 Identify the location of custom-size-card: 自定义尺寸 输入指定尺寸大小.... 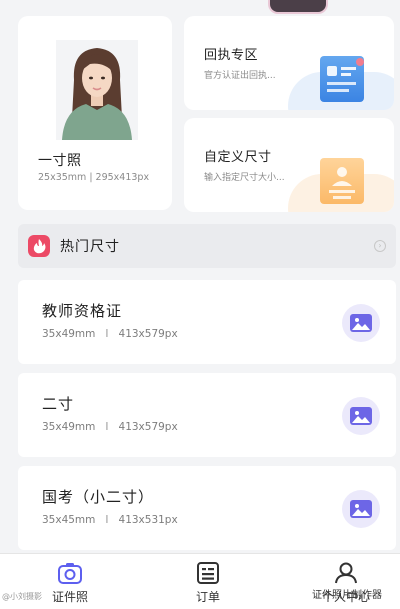
(289, 165).